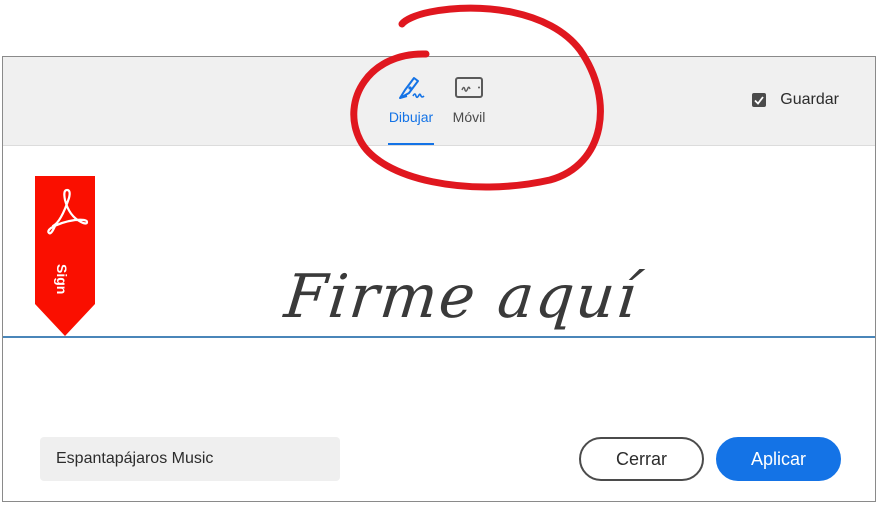  What do you see at coordinates (65, 256) in the screenshot?
I see `adobe-sign-ribbon: Sign` at bounding box center [65, 256].